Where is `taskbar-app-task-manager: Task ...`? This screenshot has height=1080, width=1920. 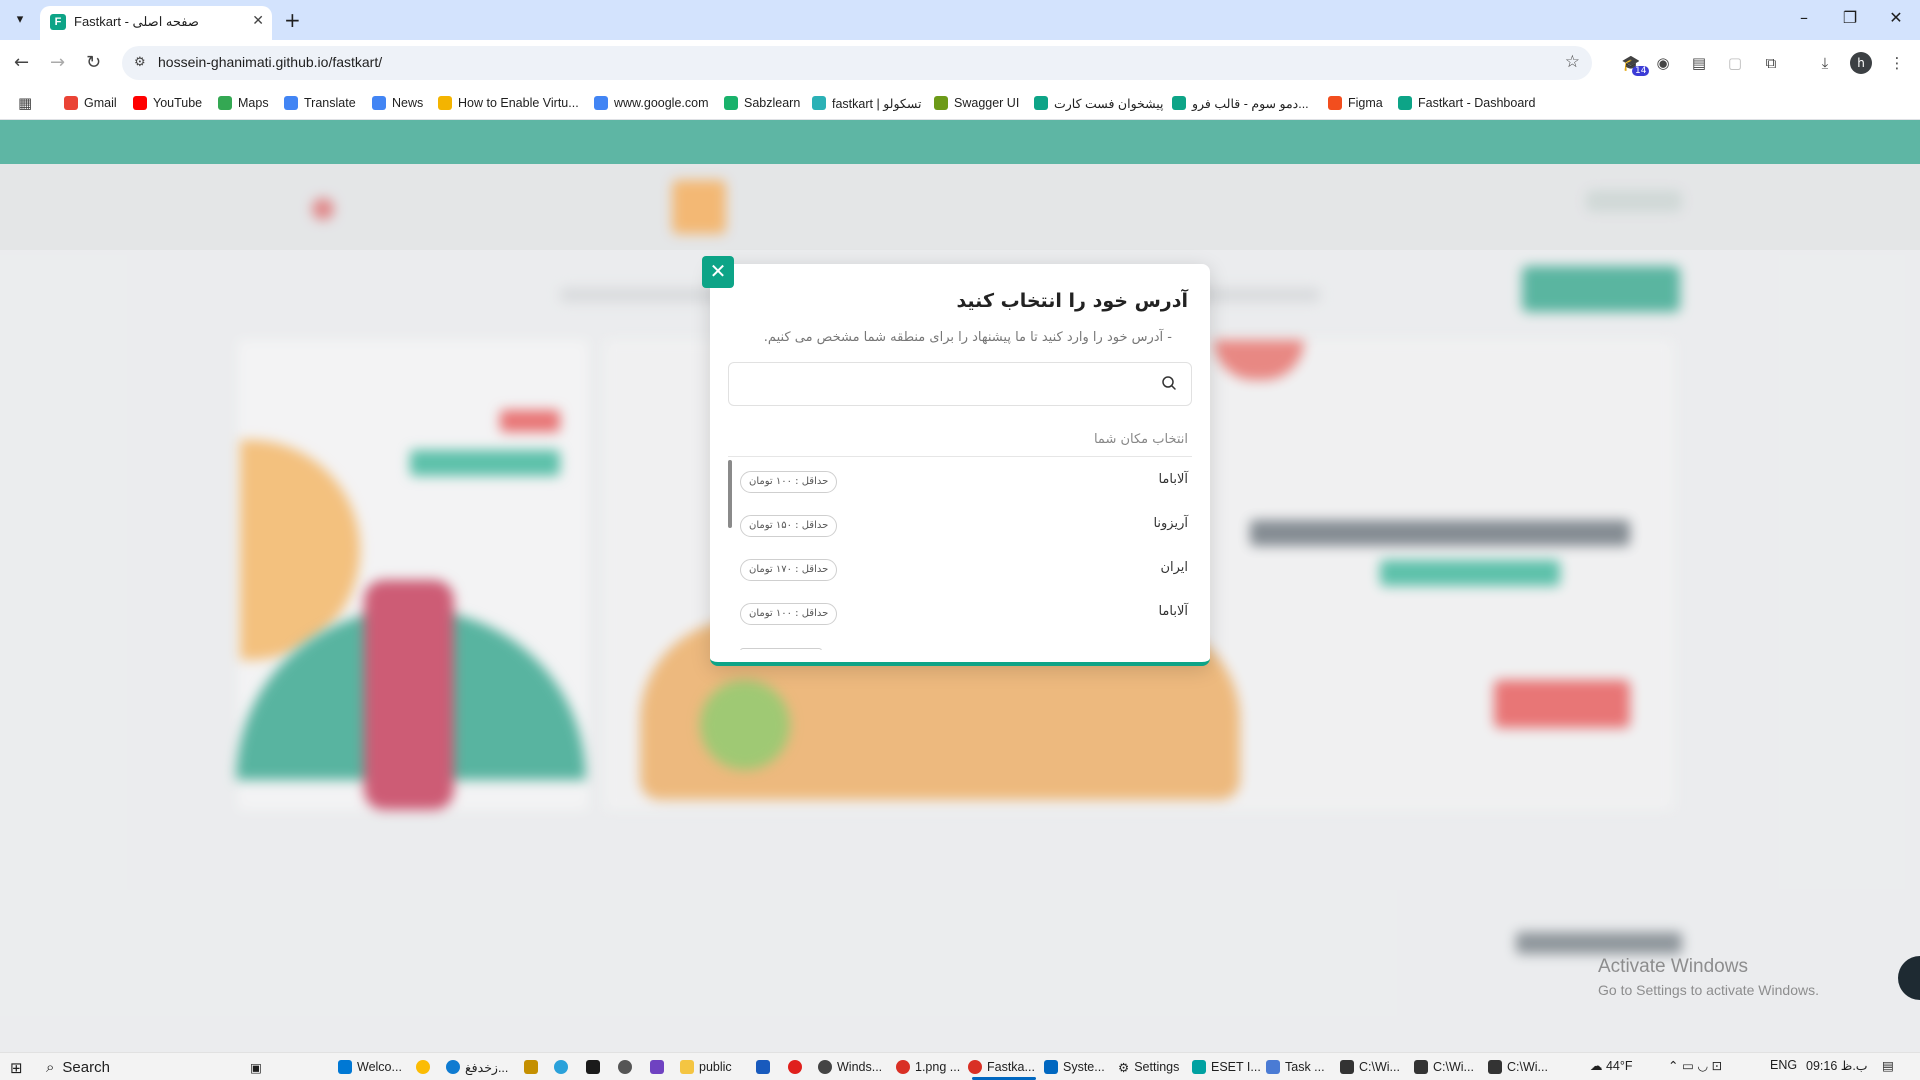
taskbar-app-task-manager: Task ... is located at coordinates (1295, 1067).